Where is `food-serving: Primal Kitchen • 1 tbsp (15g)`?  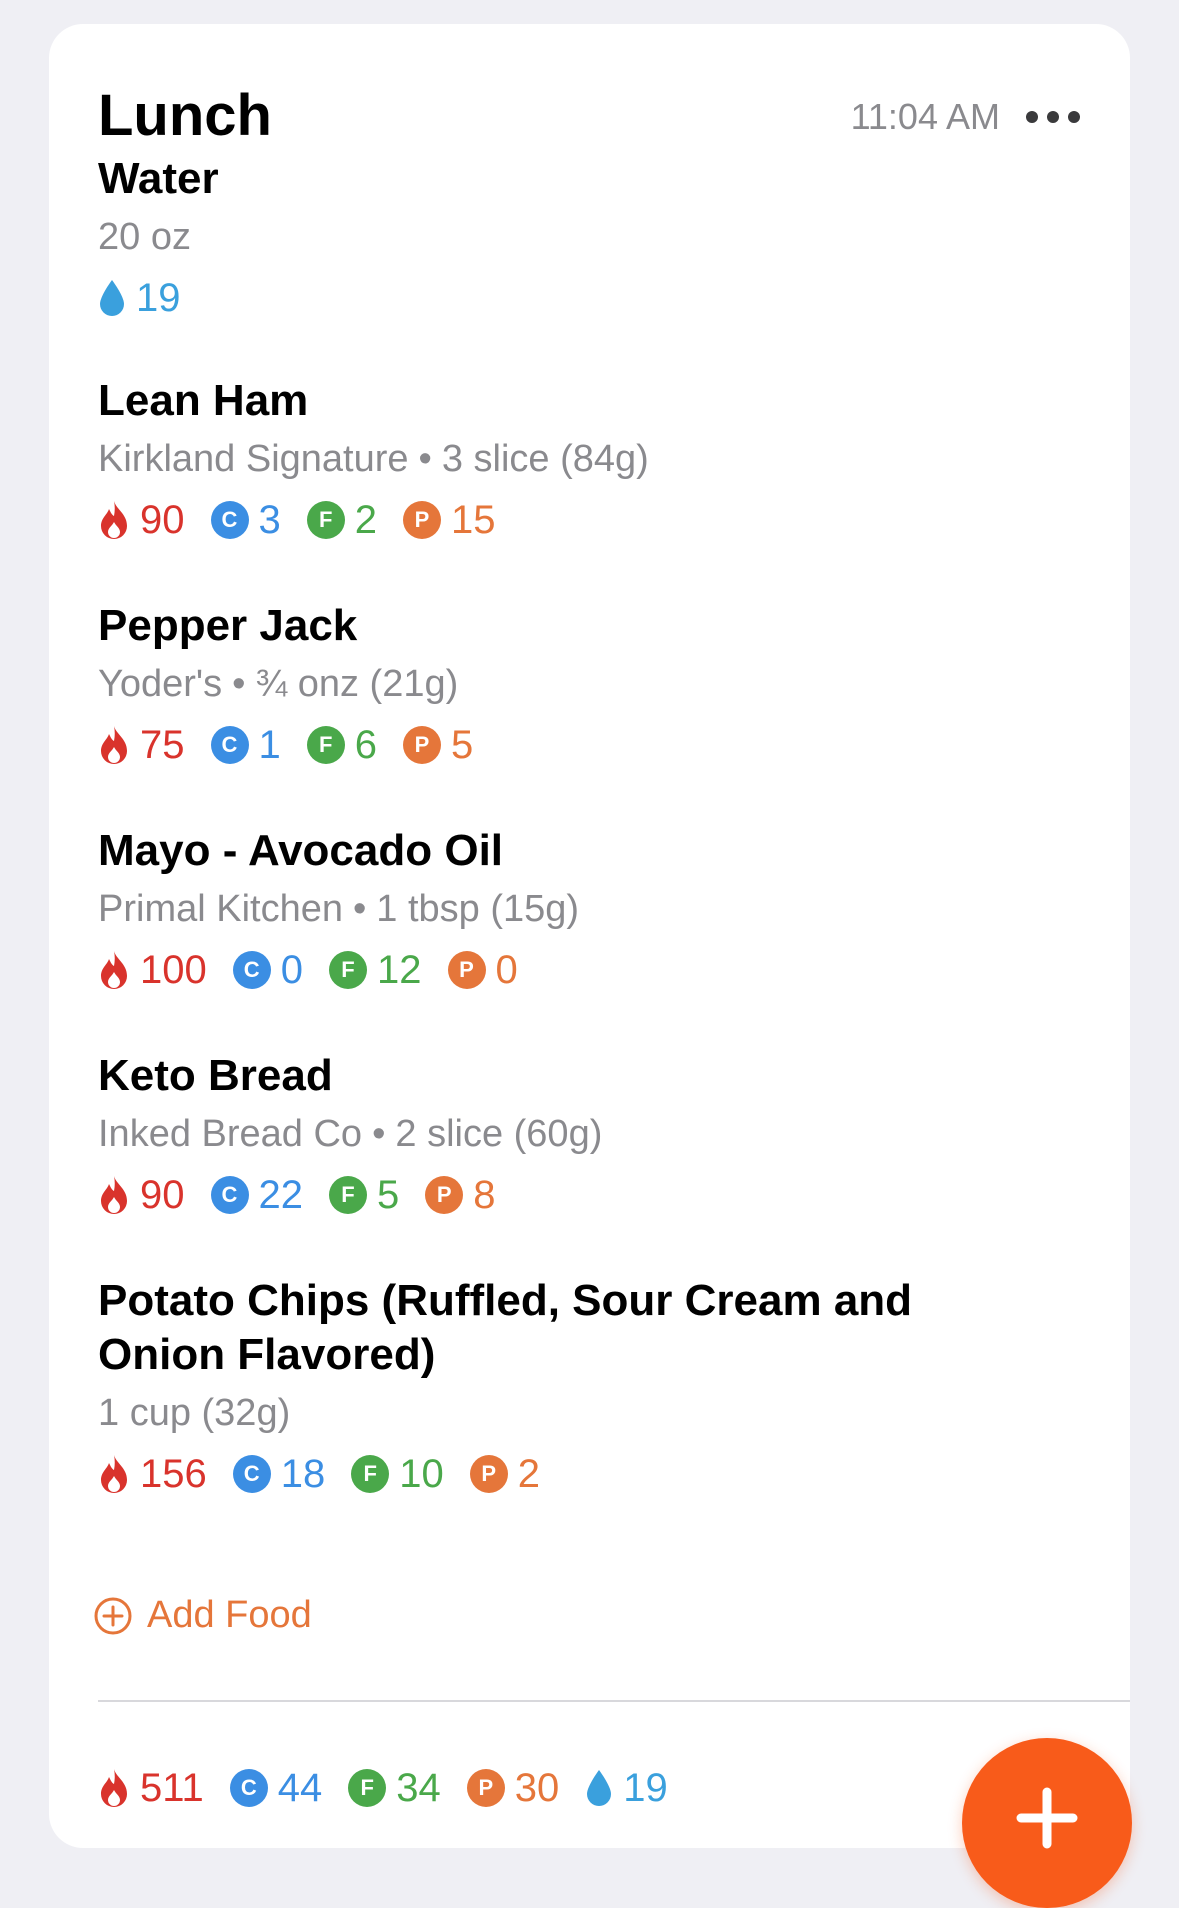
food-serving: Primal Kitchen • 1 tbsp (15g) is located at coordinates (339, 909).